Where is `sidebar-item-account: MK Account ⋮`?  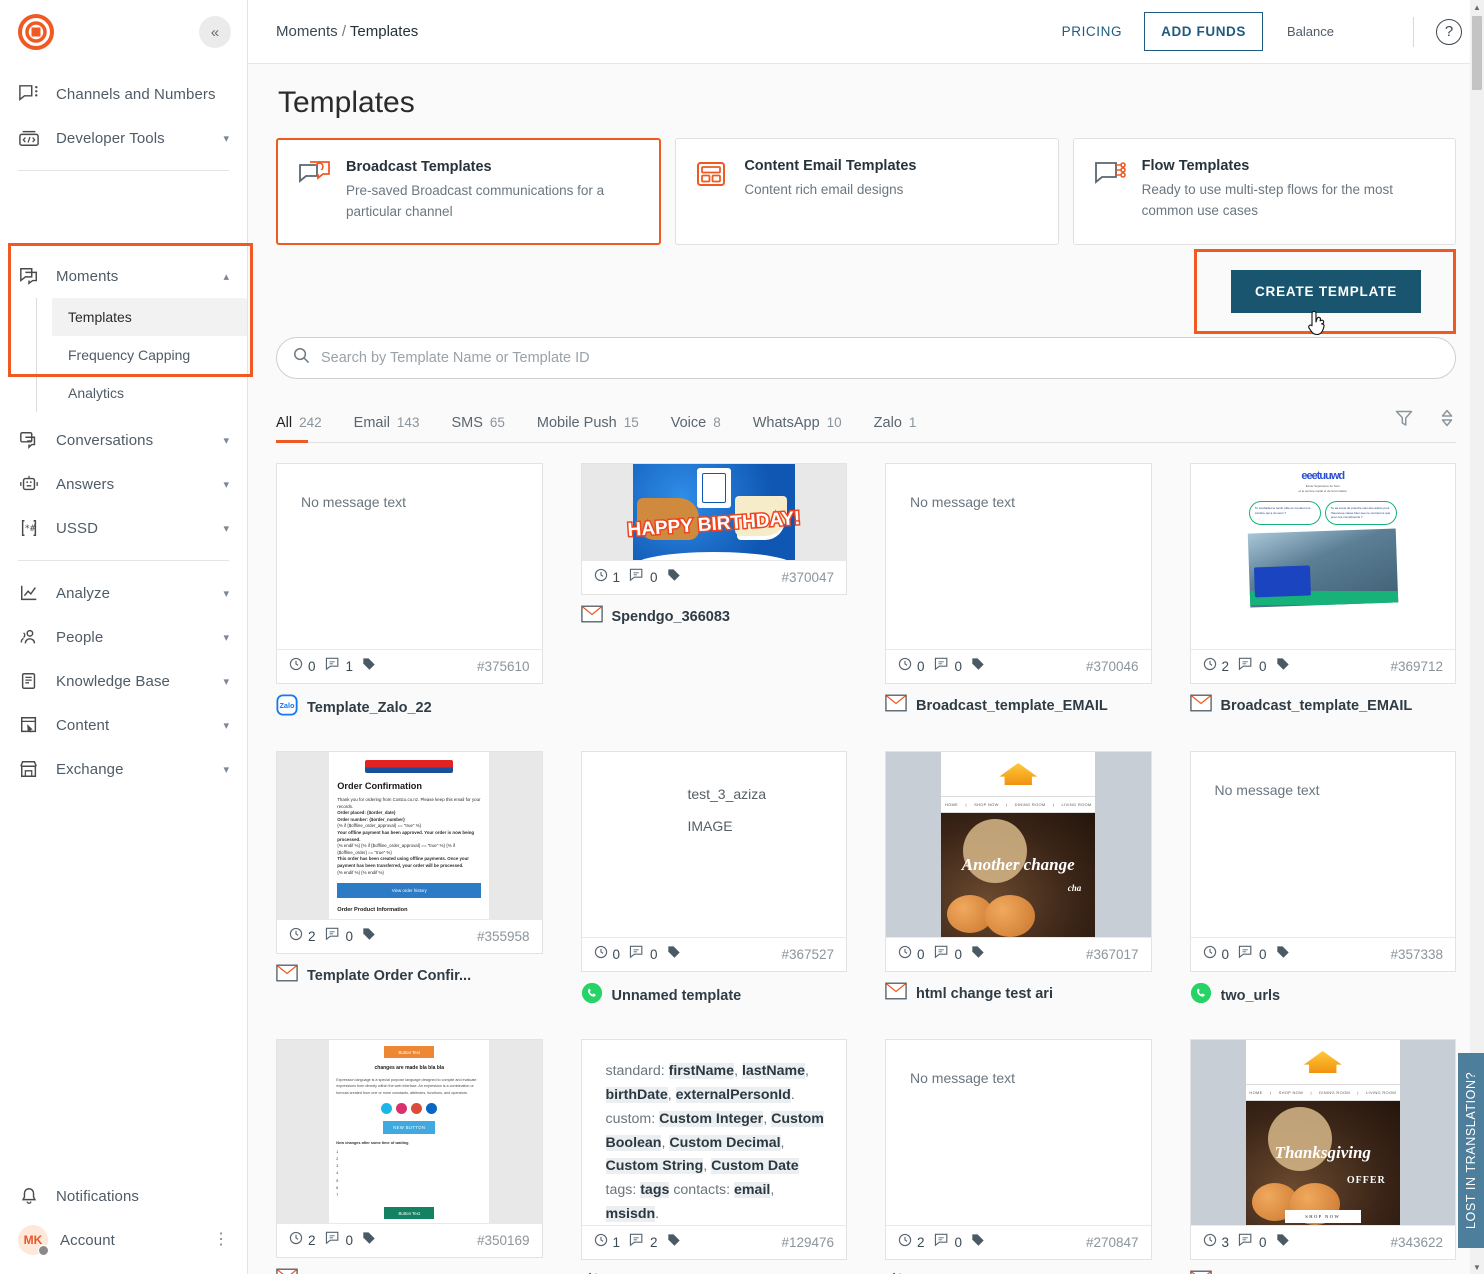
sidebar-item-account: MK Account ⋮ is located at coordinates (123, 1240).